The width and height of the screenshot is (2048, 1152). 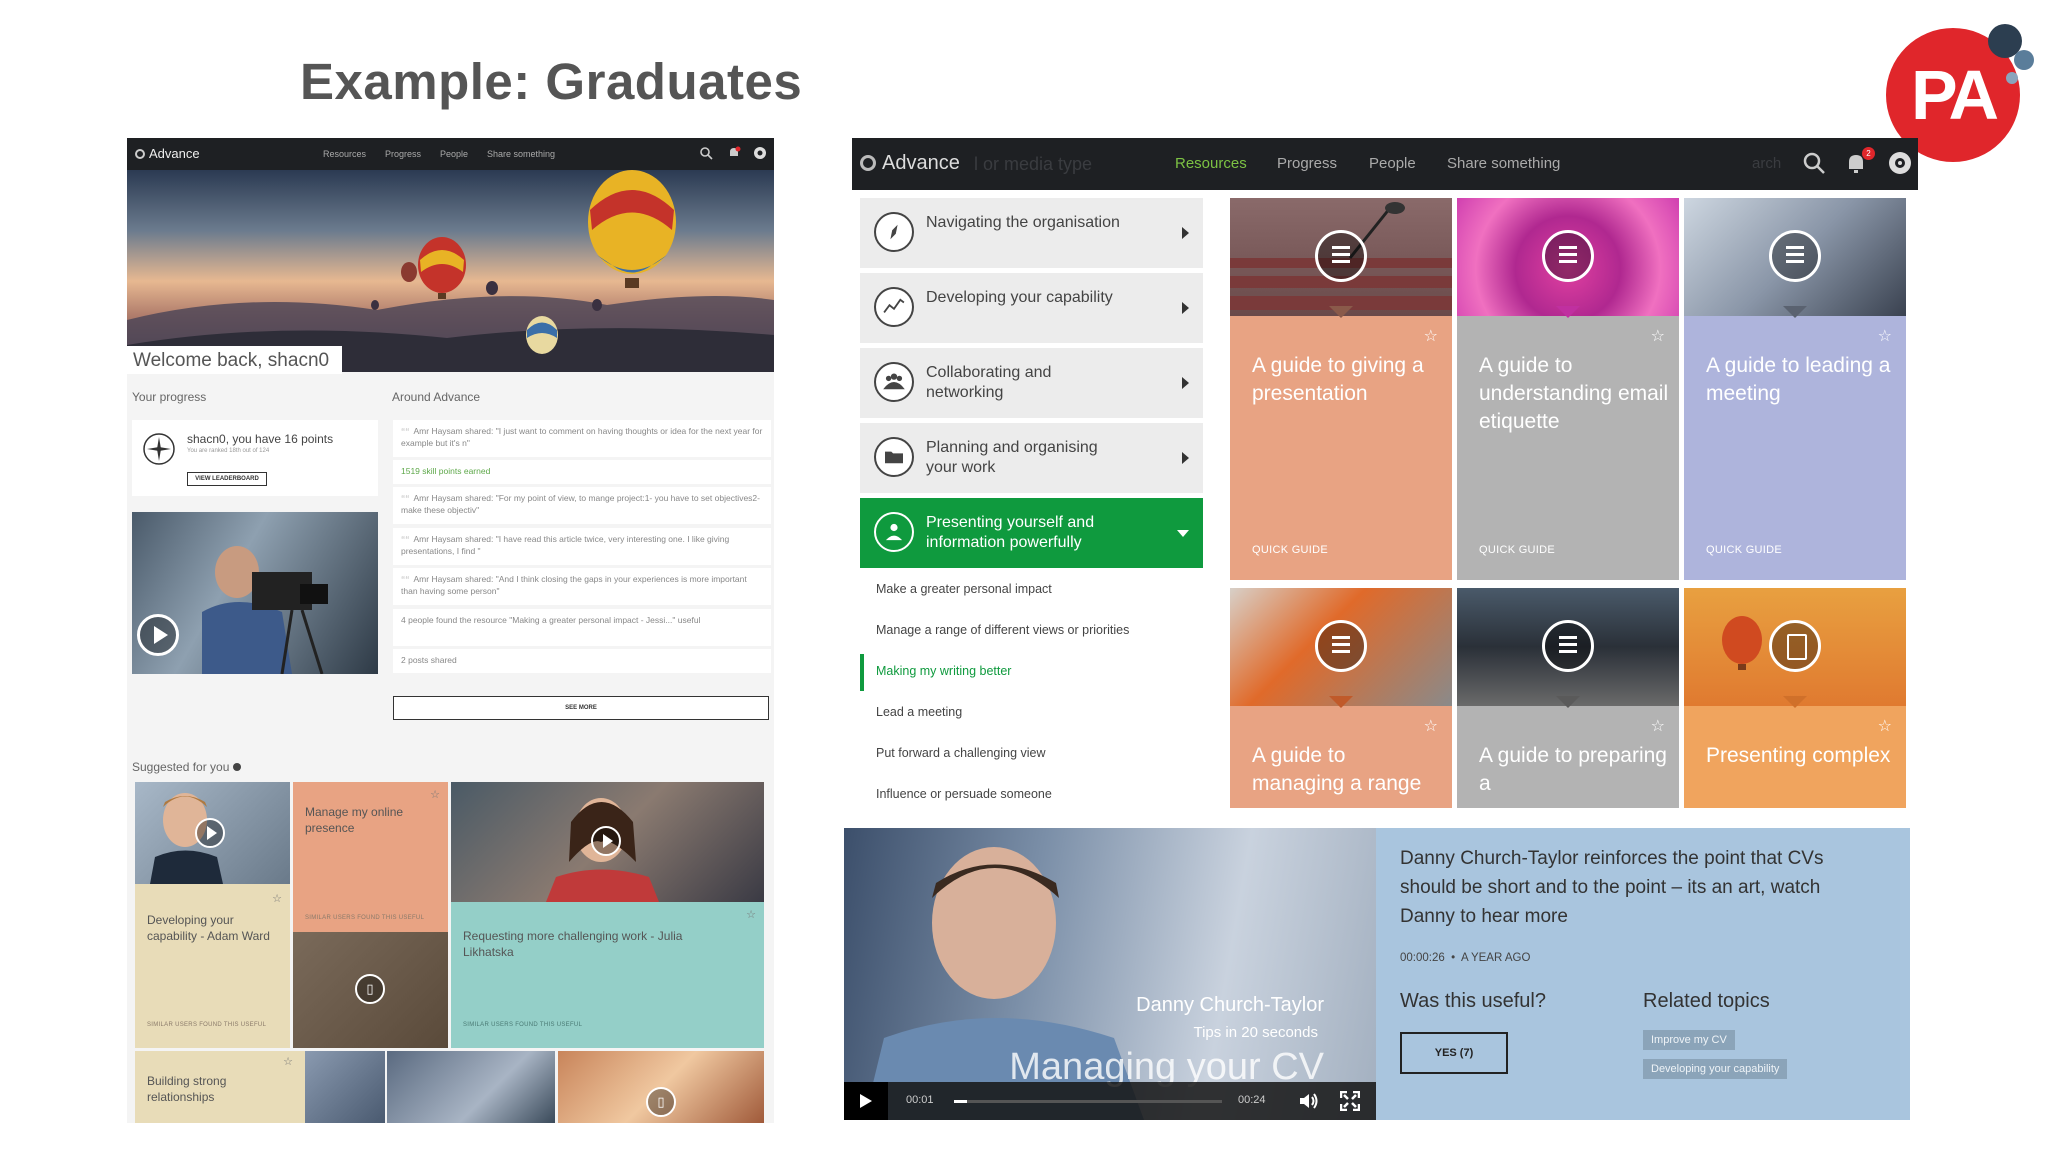 I want to click on chevron-down-icon, so click(x=1183, y=533).